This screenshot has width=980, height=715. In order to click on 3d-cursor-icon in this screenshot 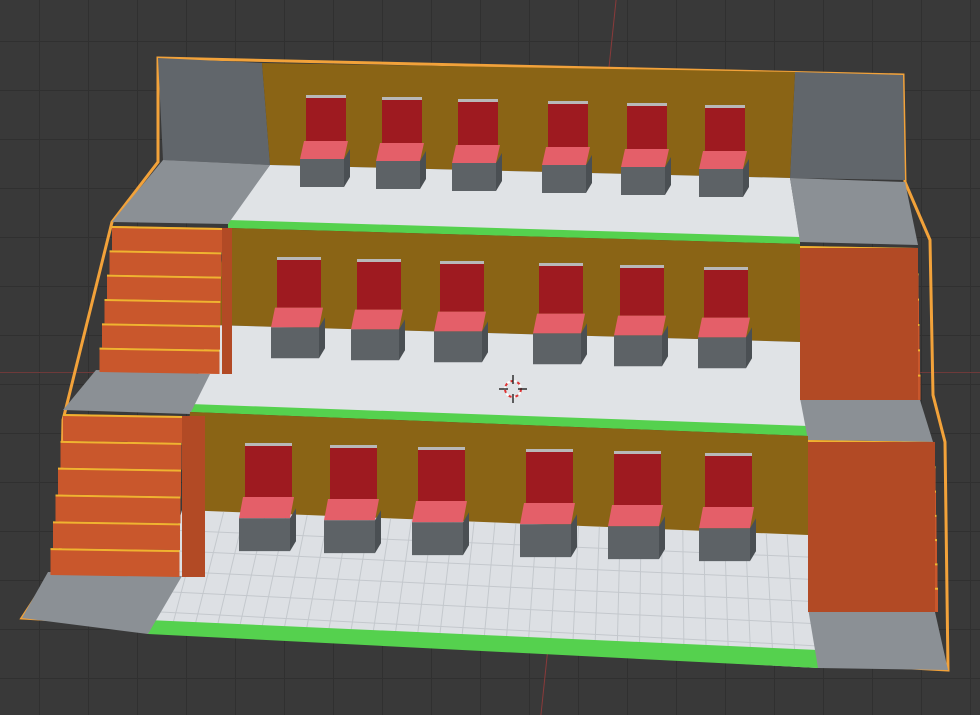, I will do `click(513, 389)`.